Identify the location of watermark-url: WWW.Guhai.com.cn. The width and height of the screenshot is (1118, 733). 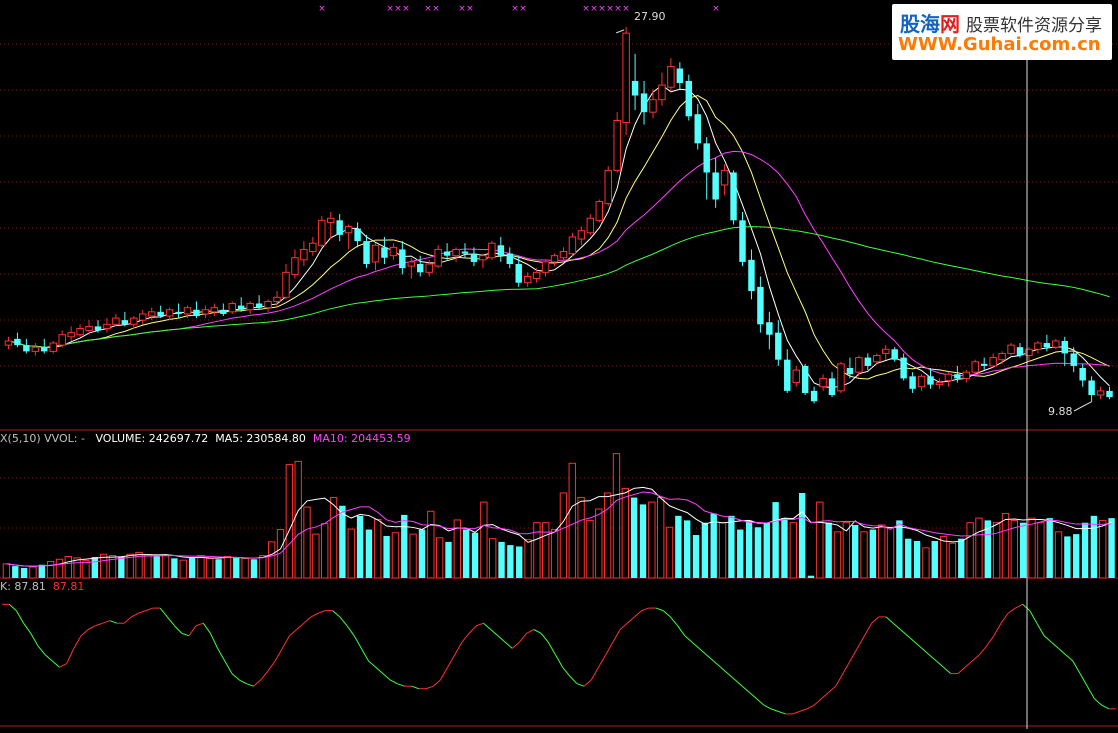
(999, 44).